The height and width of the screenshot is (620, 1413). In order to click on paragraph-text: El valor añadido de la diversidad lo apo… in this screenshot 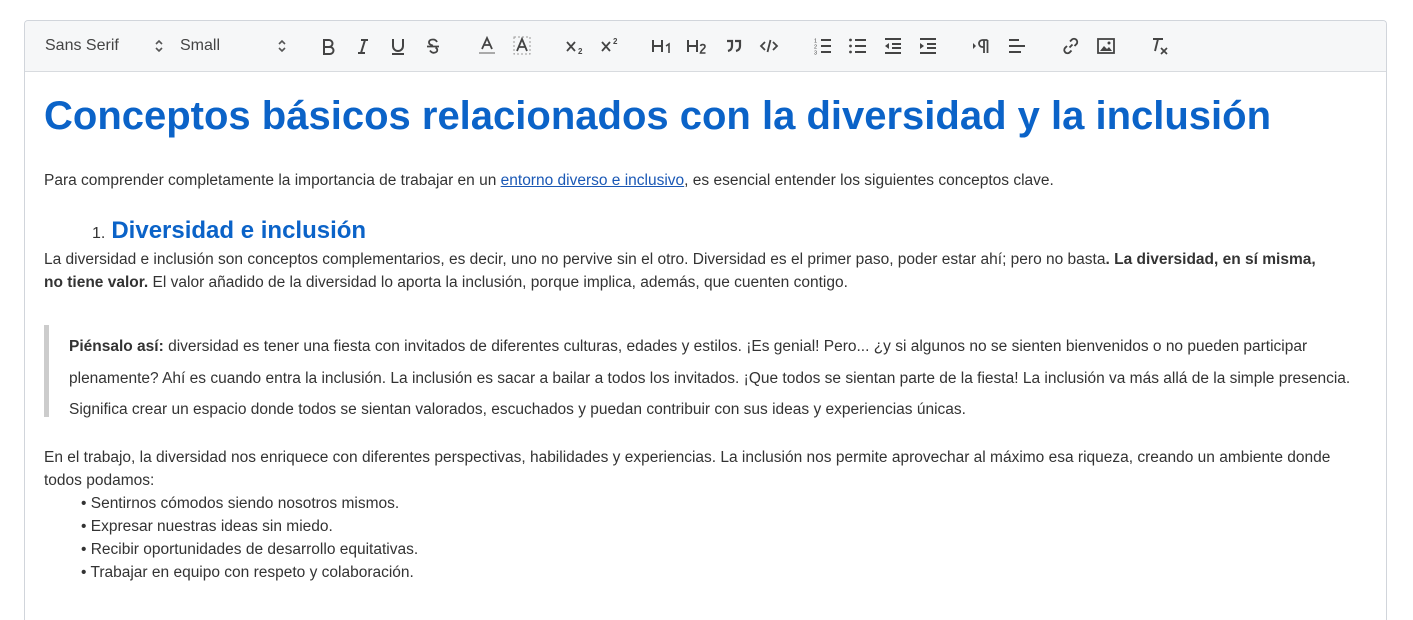, I will do `click(498, 282)`.